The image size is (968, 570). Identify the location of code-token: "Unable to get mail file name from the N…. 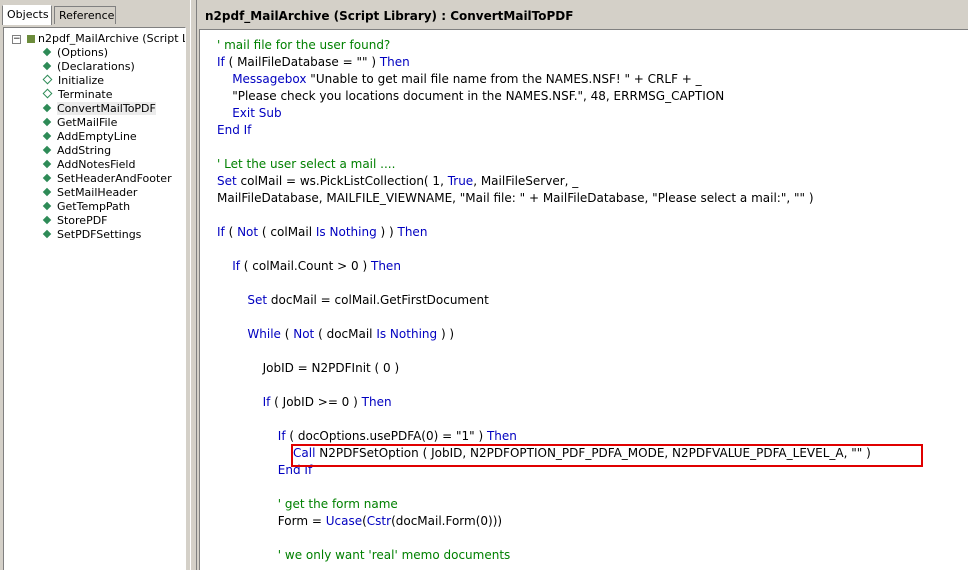
(504, 79).